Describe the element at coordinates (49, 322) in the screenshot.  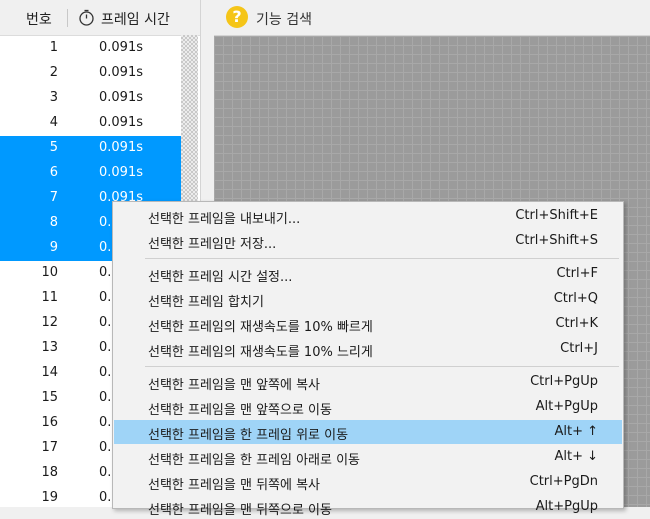
I see `frame-number: 12` at that location.